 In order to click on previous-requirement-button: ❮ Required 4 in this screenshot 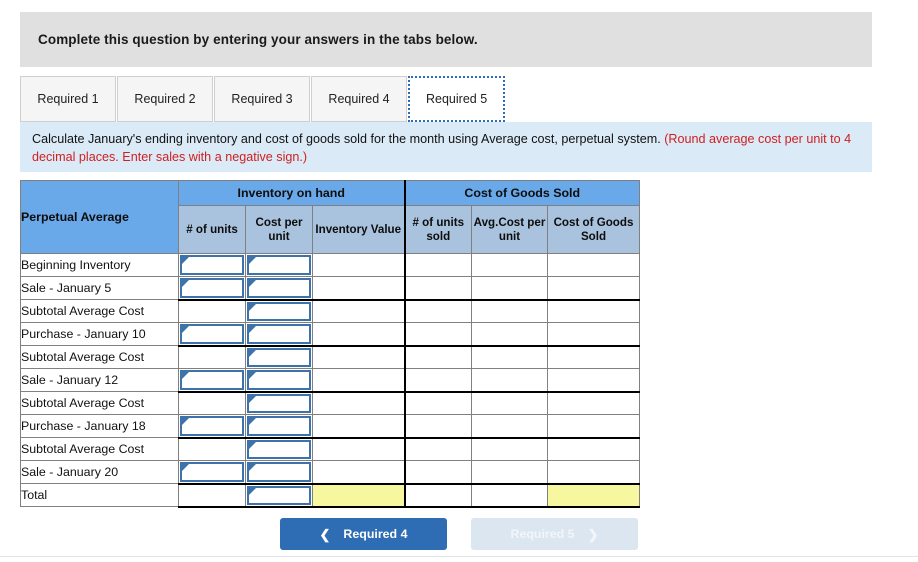, I will do `click(363, 534)`.